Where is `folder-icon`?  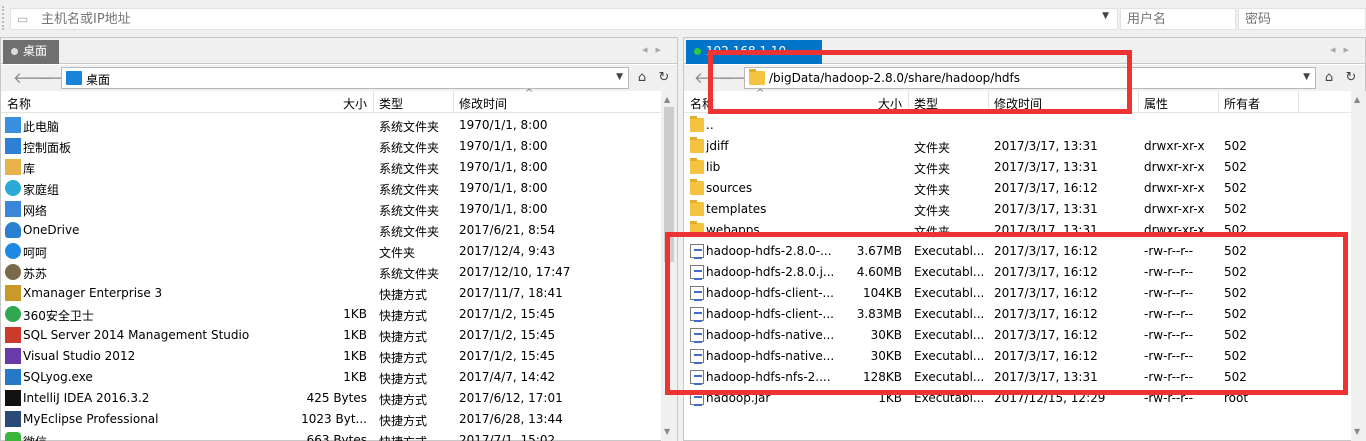
folder-icon is located at coordinates (697, 145).